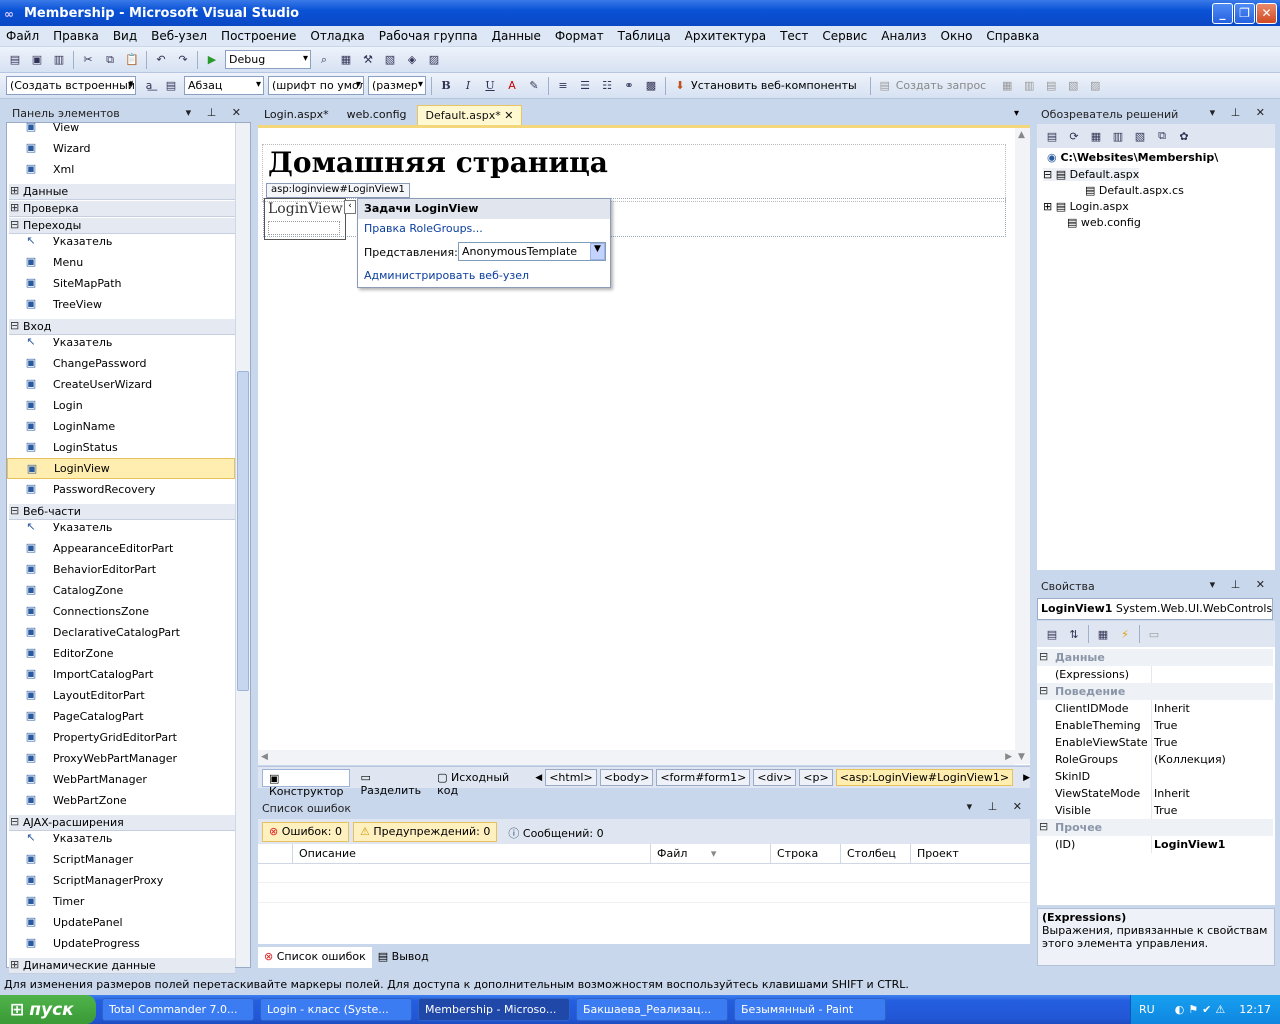  Describe the element at coordinates (1155, 810) in the screenshot. I see `property-row: Visible True` at that location.